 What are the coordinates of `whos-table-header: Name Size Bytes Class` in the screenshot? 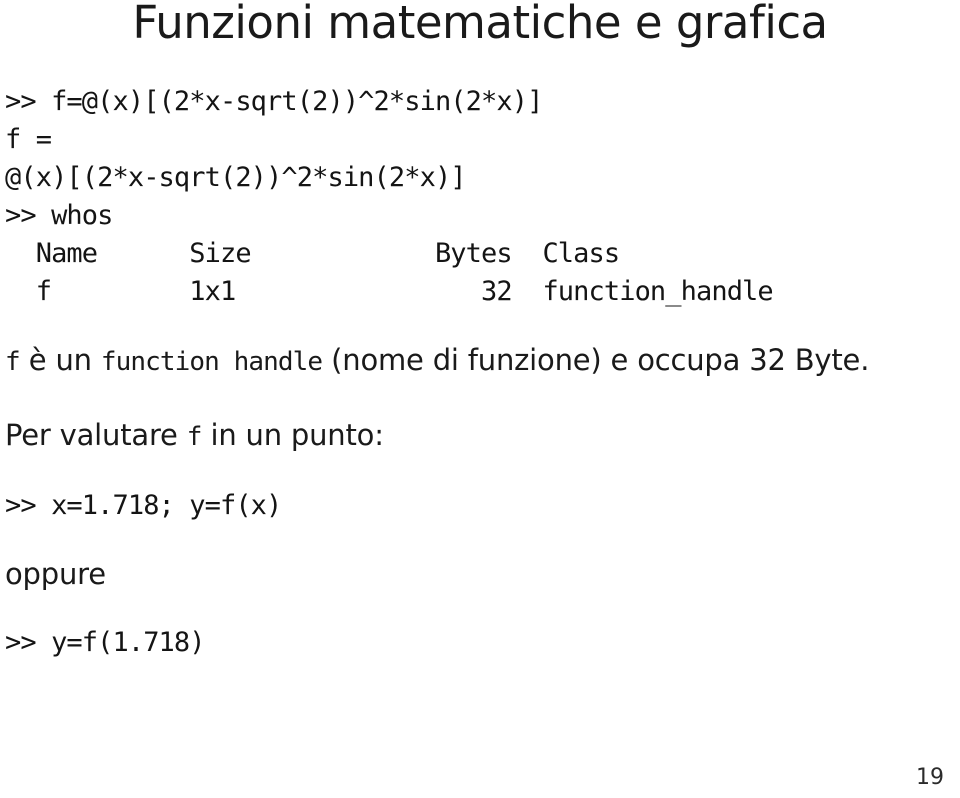 It's located at (312, 253).